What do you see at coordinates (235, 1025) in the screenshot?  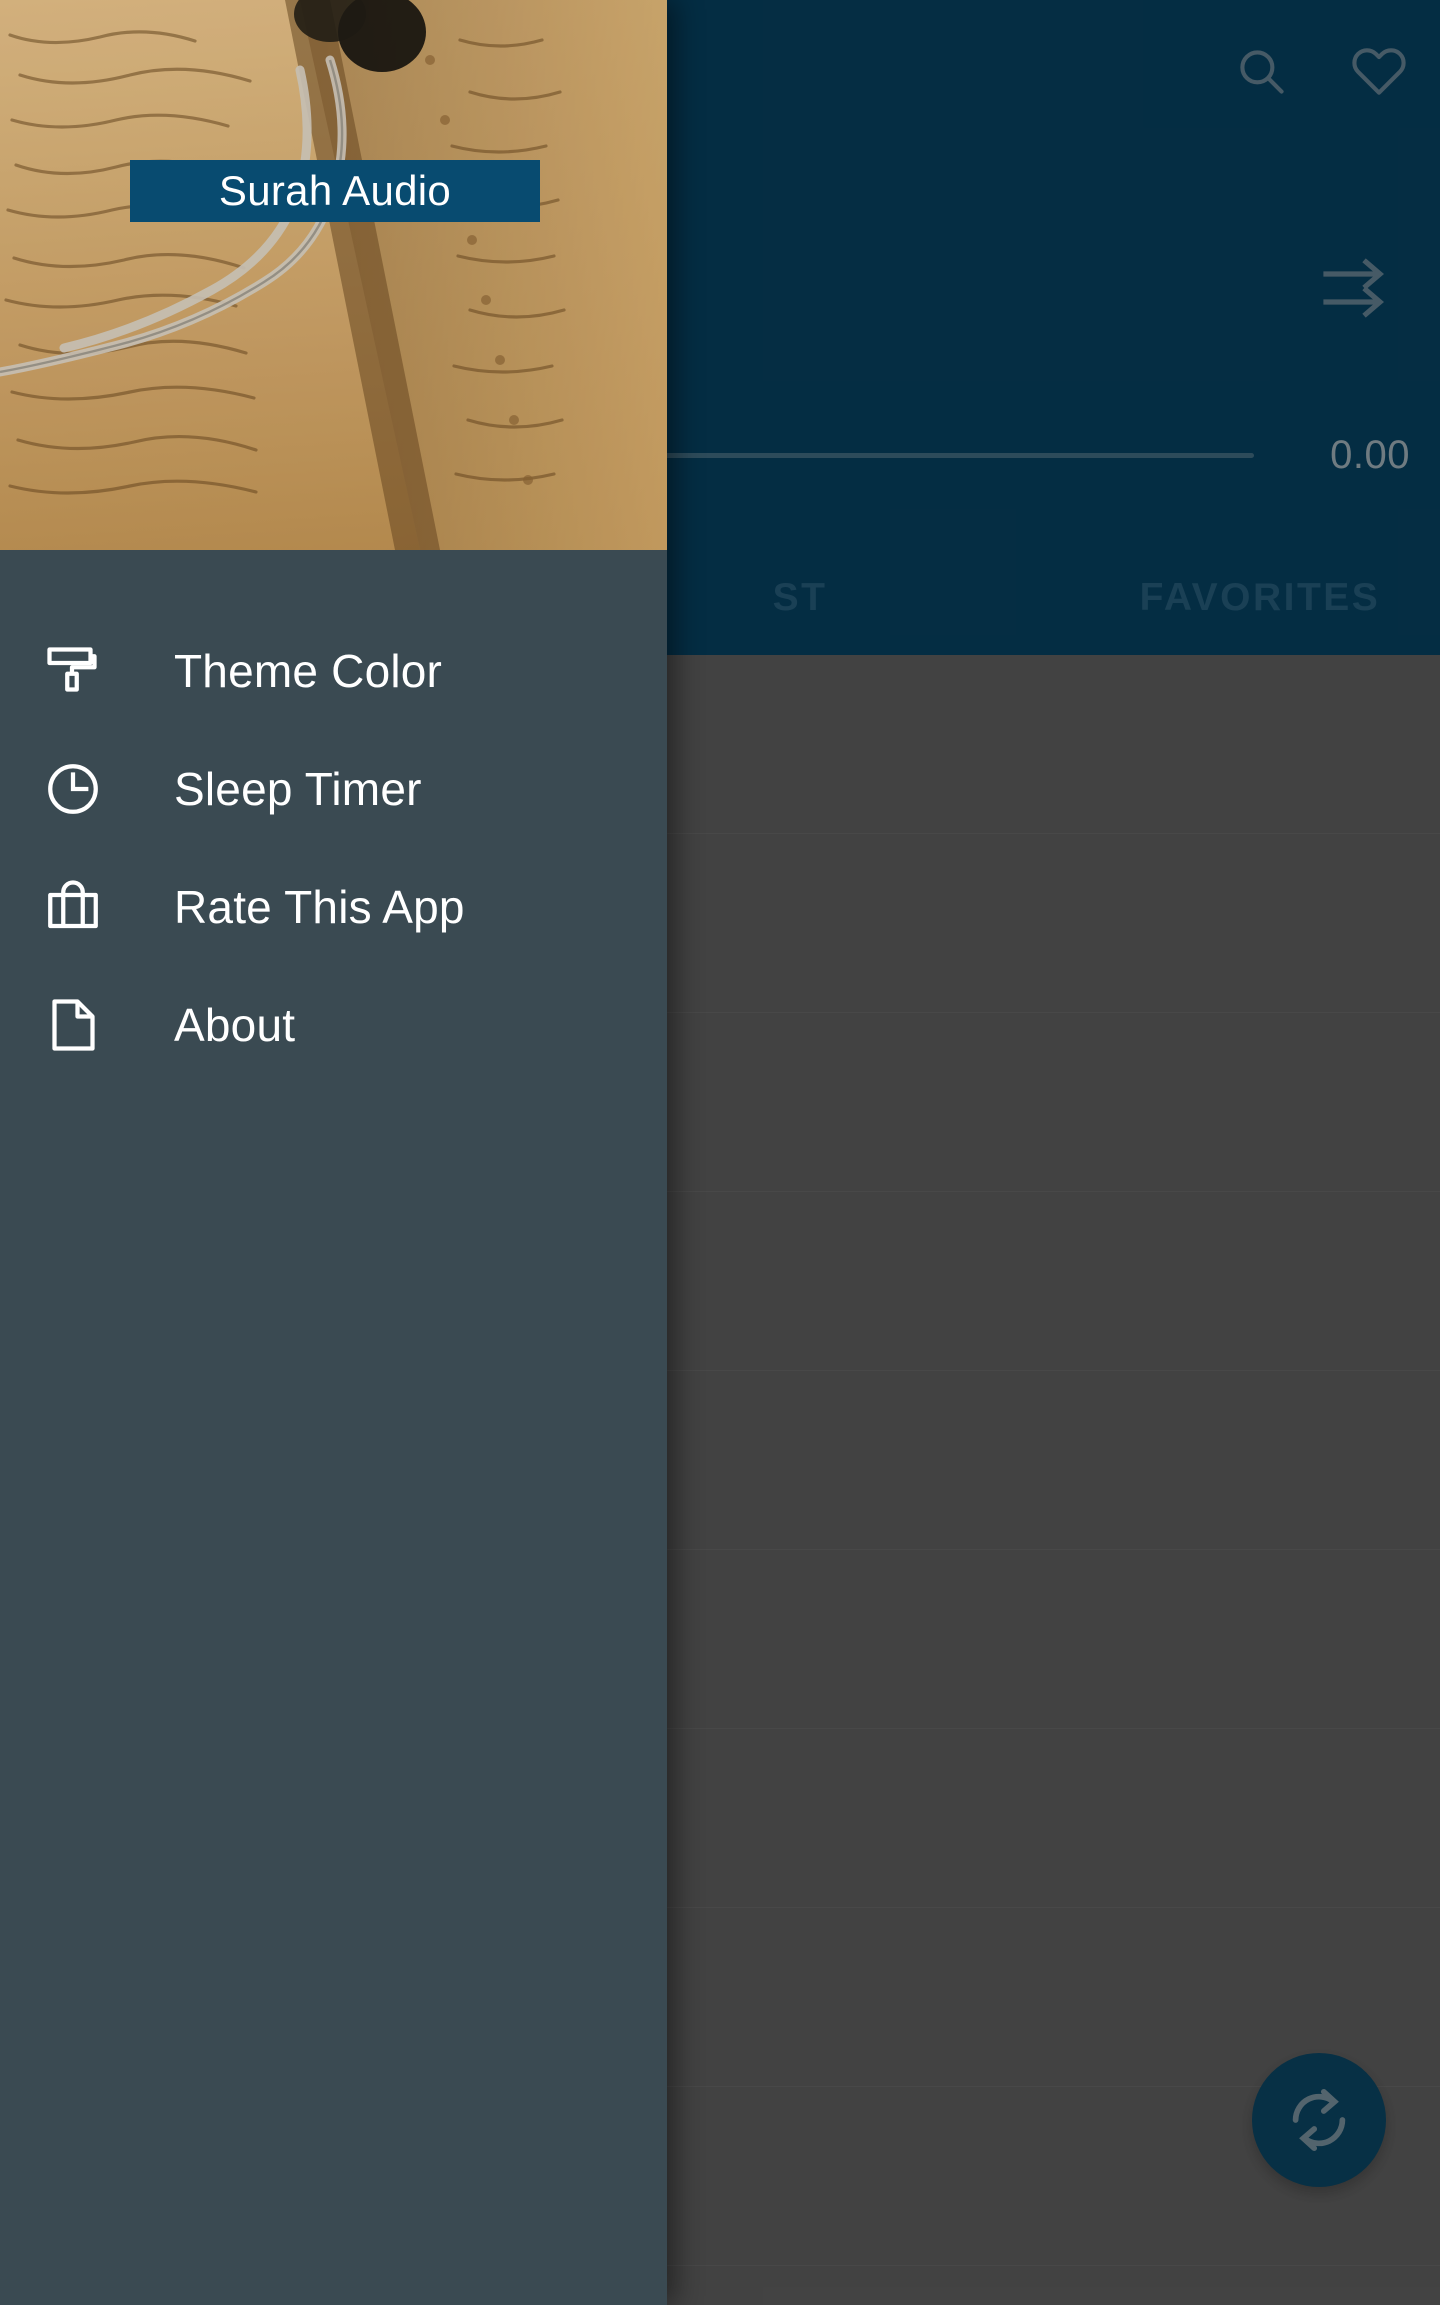 I see `drawer-item-label: About` at bounding box center [235, 1025].